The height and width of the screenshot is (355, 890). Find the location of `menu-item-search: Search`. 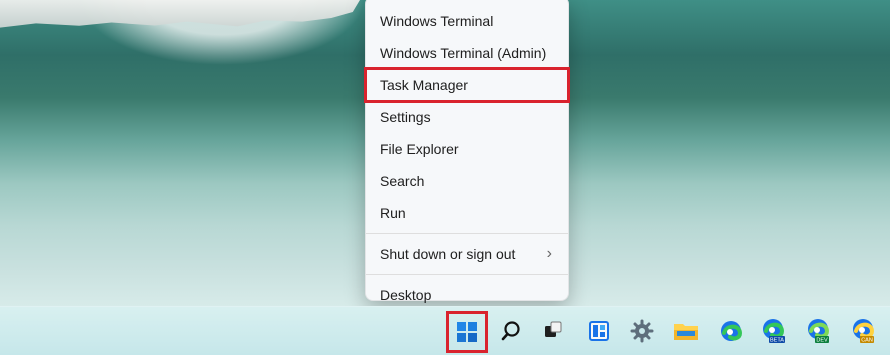

menu-item-search: Search is located at coordinates (467, 181).